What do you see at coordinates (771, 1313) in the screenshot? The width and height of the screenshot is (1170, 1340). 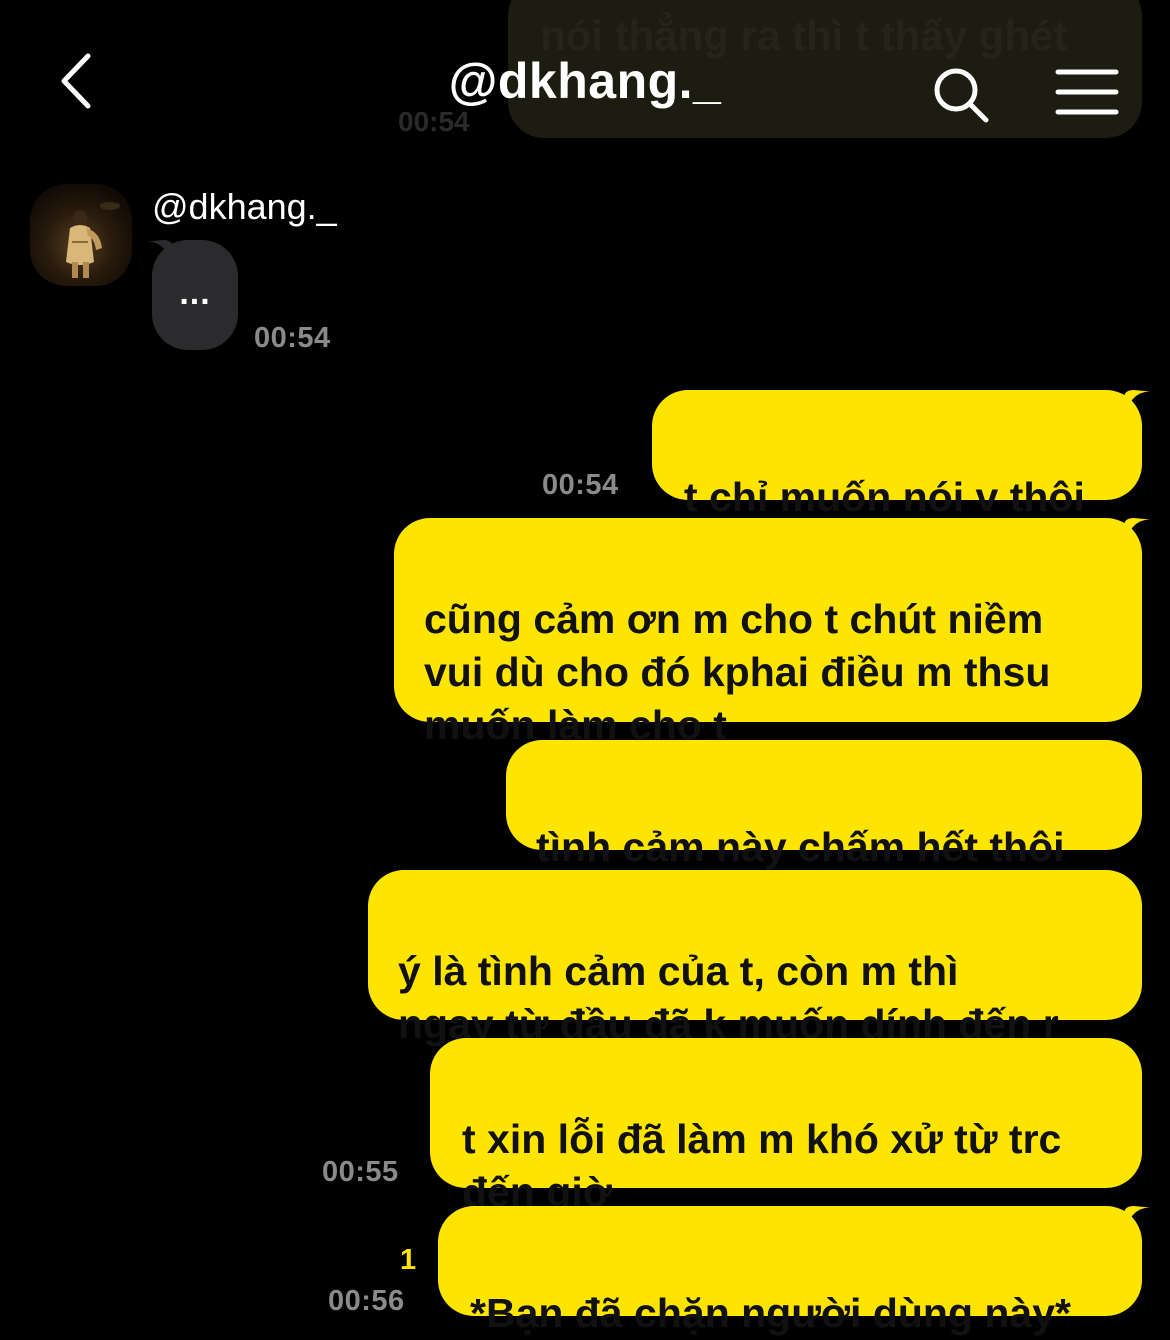 I see `message-text: *Bạn đã chặn người dùng này*` at bounding box center [771, 1313].